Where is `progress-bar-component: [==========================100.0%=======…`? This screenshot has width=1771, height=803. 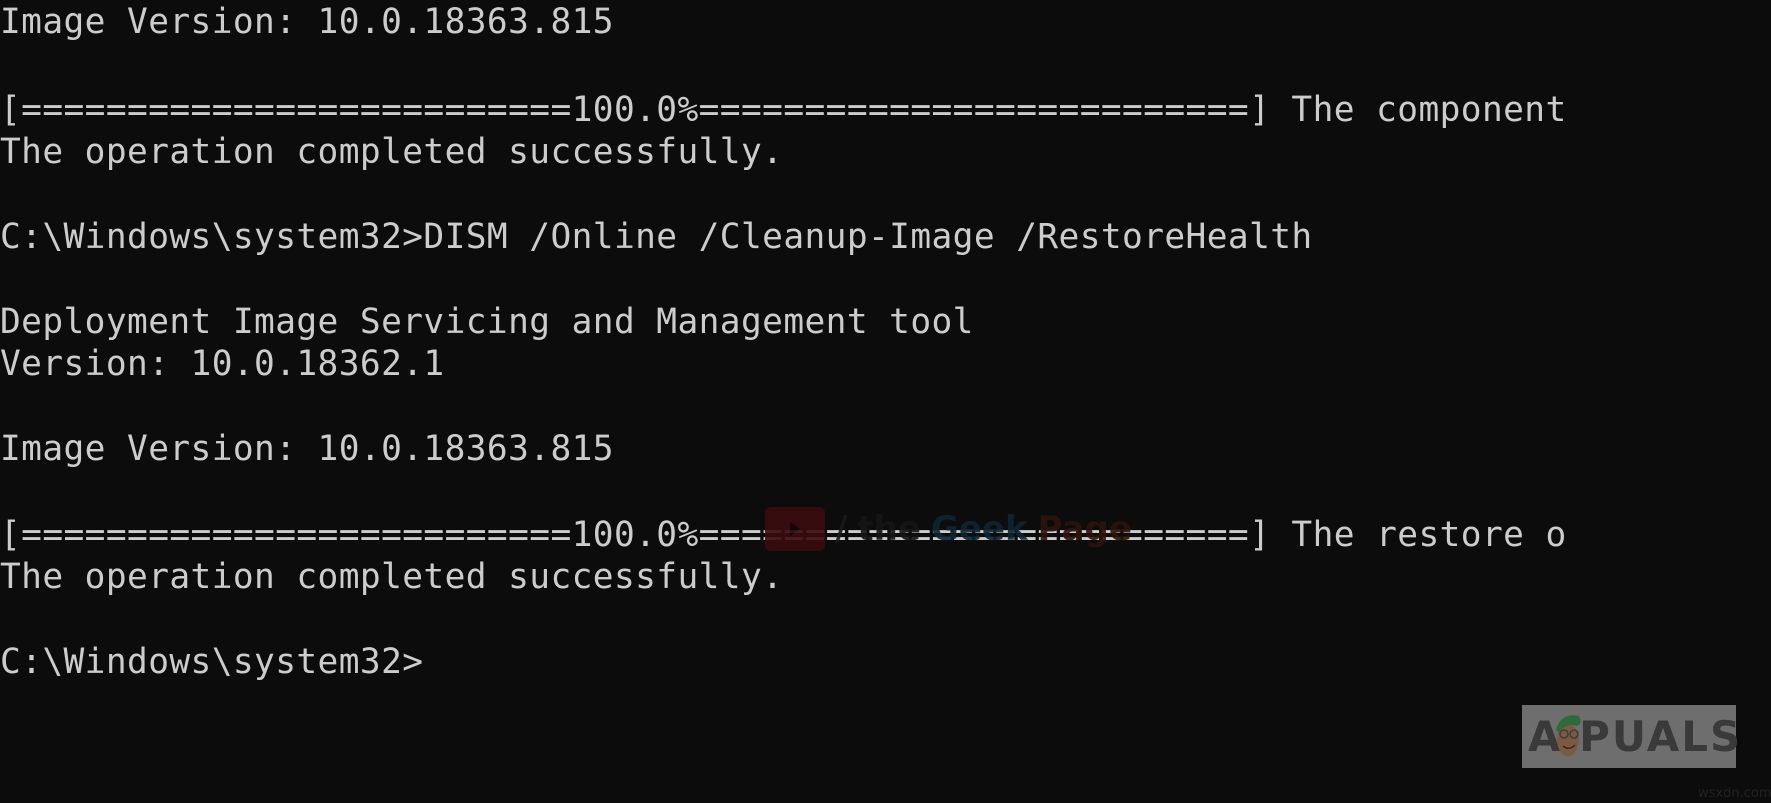 progress-bar-component: [==========================100.0%=======… is located at coordinates (783, 110).